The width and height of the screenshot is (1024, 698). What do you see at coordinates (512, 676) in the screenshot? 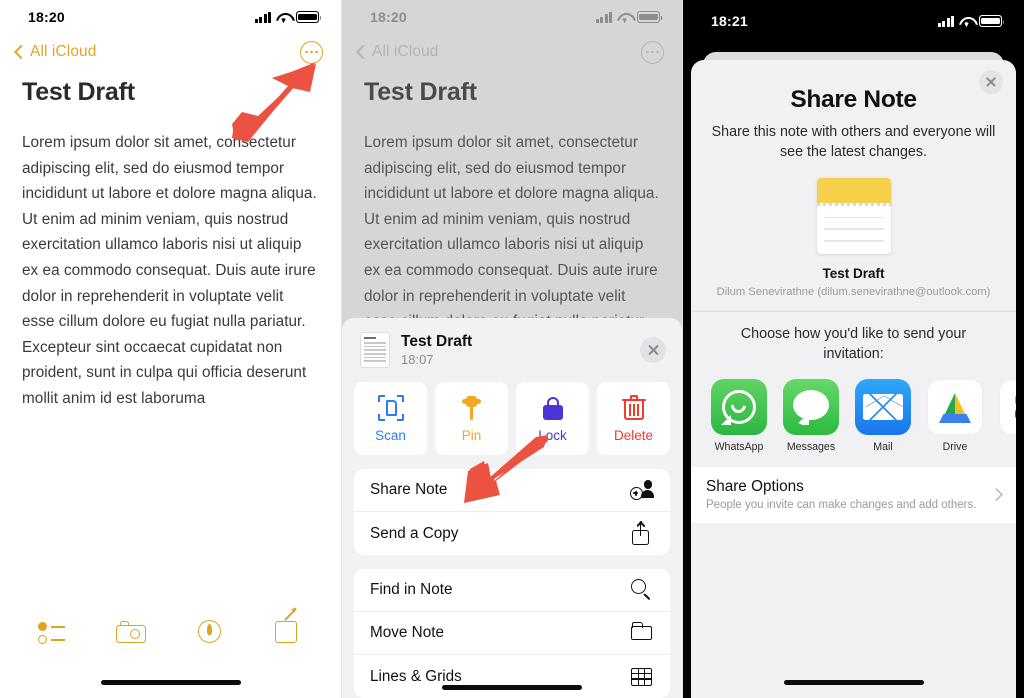
I see `menu-item-lines-and-grids: Lines & Grids` at bounding box center [512, 676].